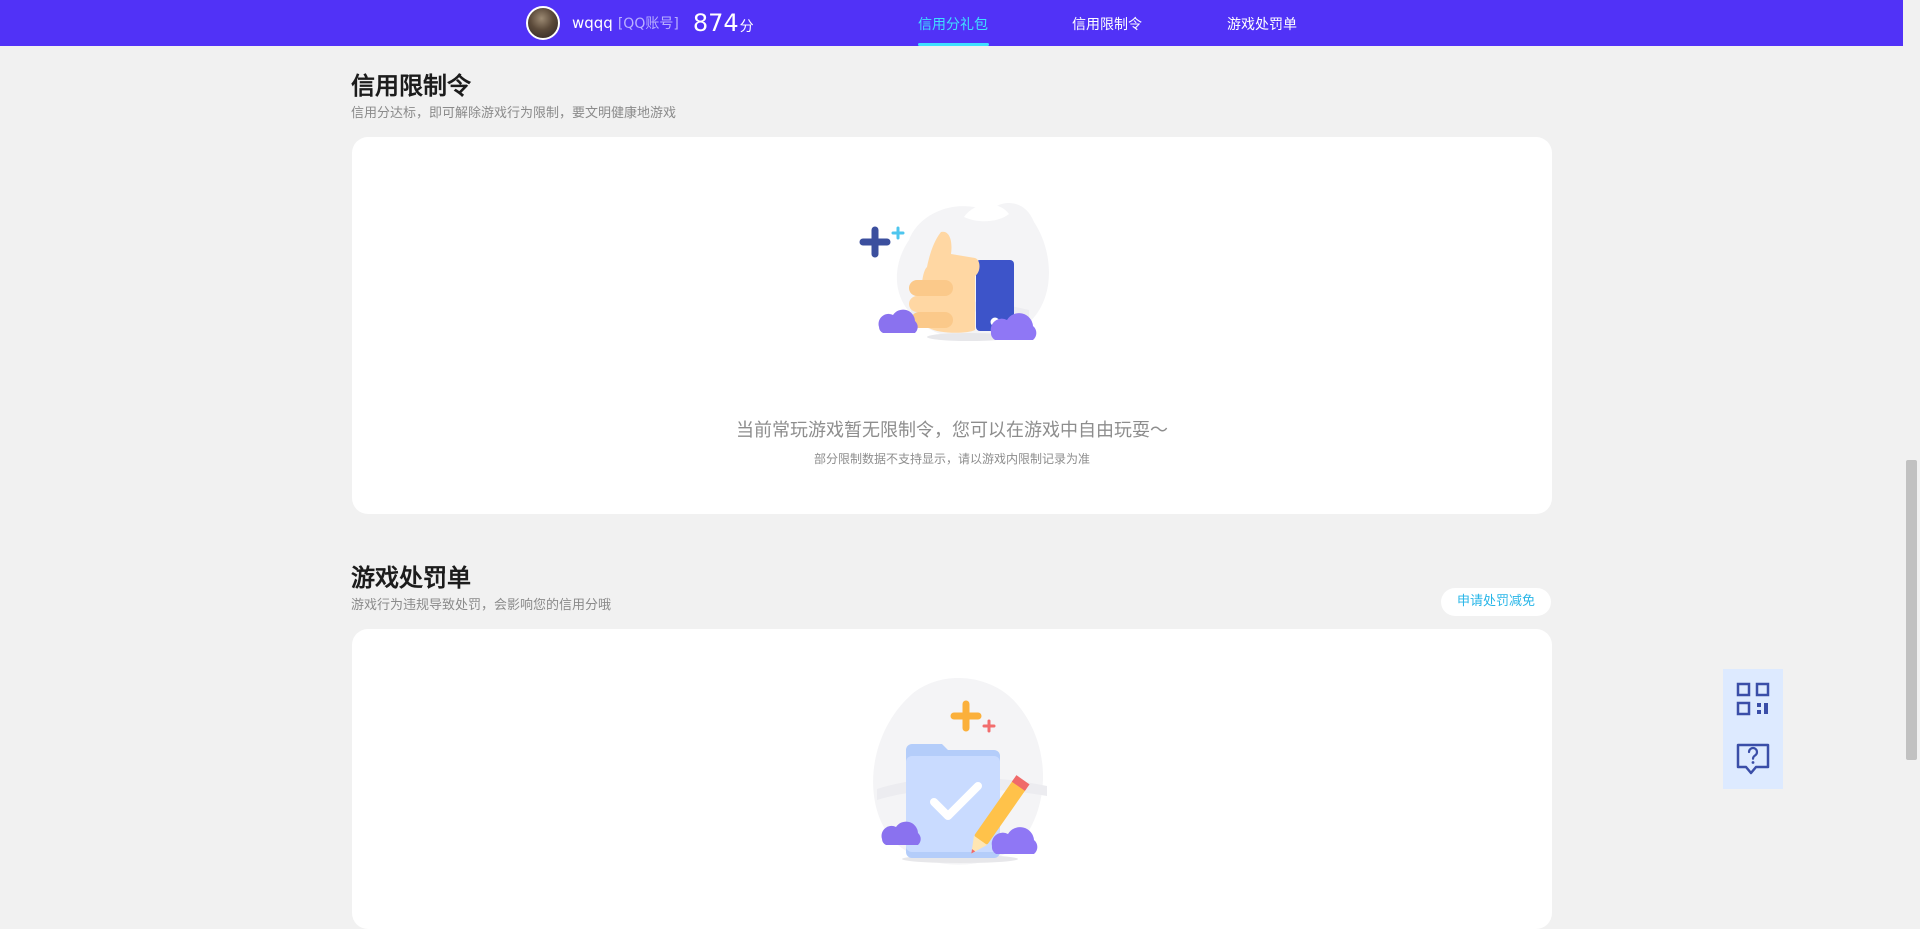 The width and height of the screenshot is (1920, 929). Describe the element at coordinates (411, 578) in the screenshot. I see `penalty-section-title: 游戏处罚单` at that location.